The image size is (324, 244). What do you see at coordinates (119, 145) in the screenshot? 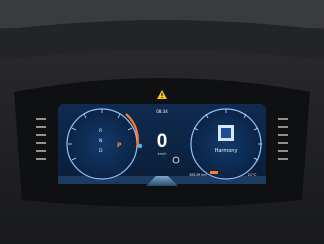
I see `gear-selected: P` at bounding box center [119, 145].